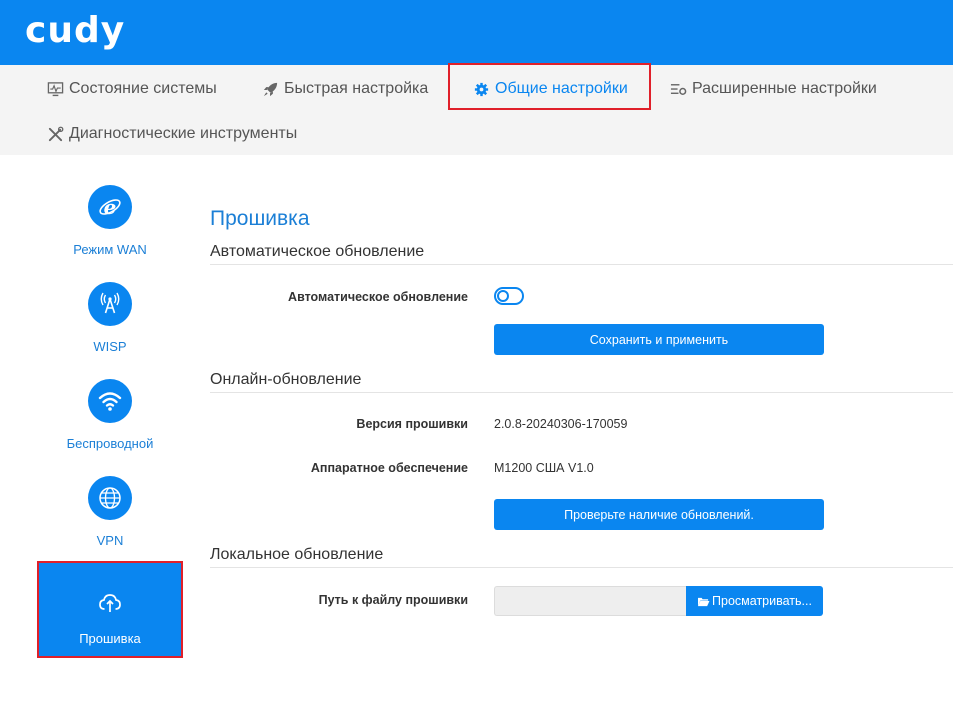 The width and height of the screenshot is (953, 714). I want to click on nav-item-system-status: Состояние системы, so click(132, 89).